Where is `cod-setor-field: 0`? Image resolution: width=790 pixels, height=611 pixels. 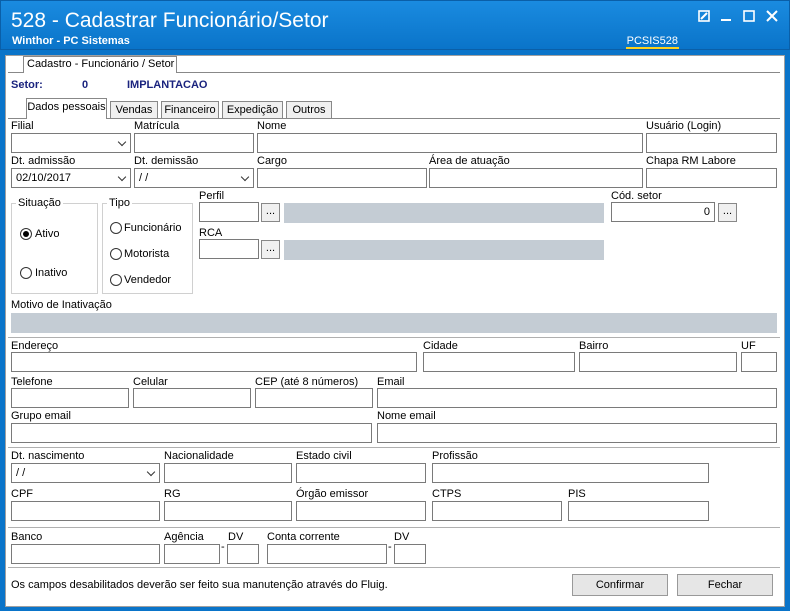 cod-setor-field: 0 is located at coordinates (663, 212).